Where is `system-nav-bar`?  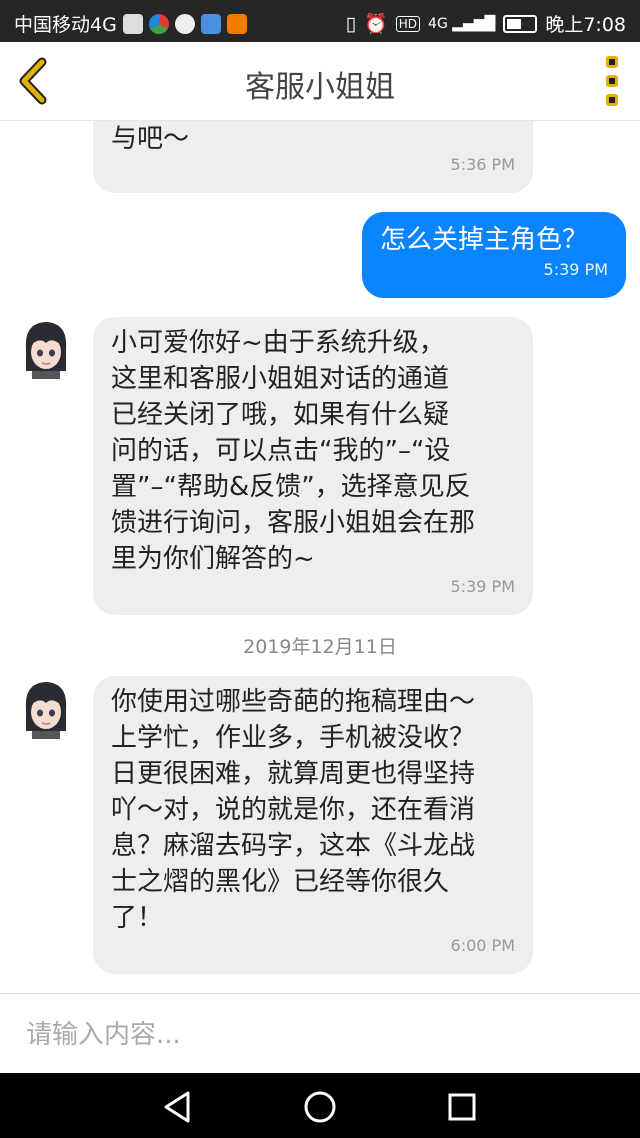 system-nav-bar is located at coordinates (320, 1105).